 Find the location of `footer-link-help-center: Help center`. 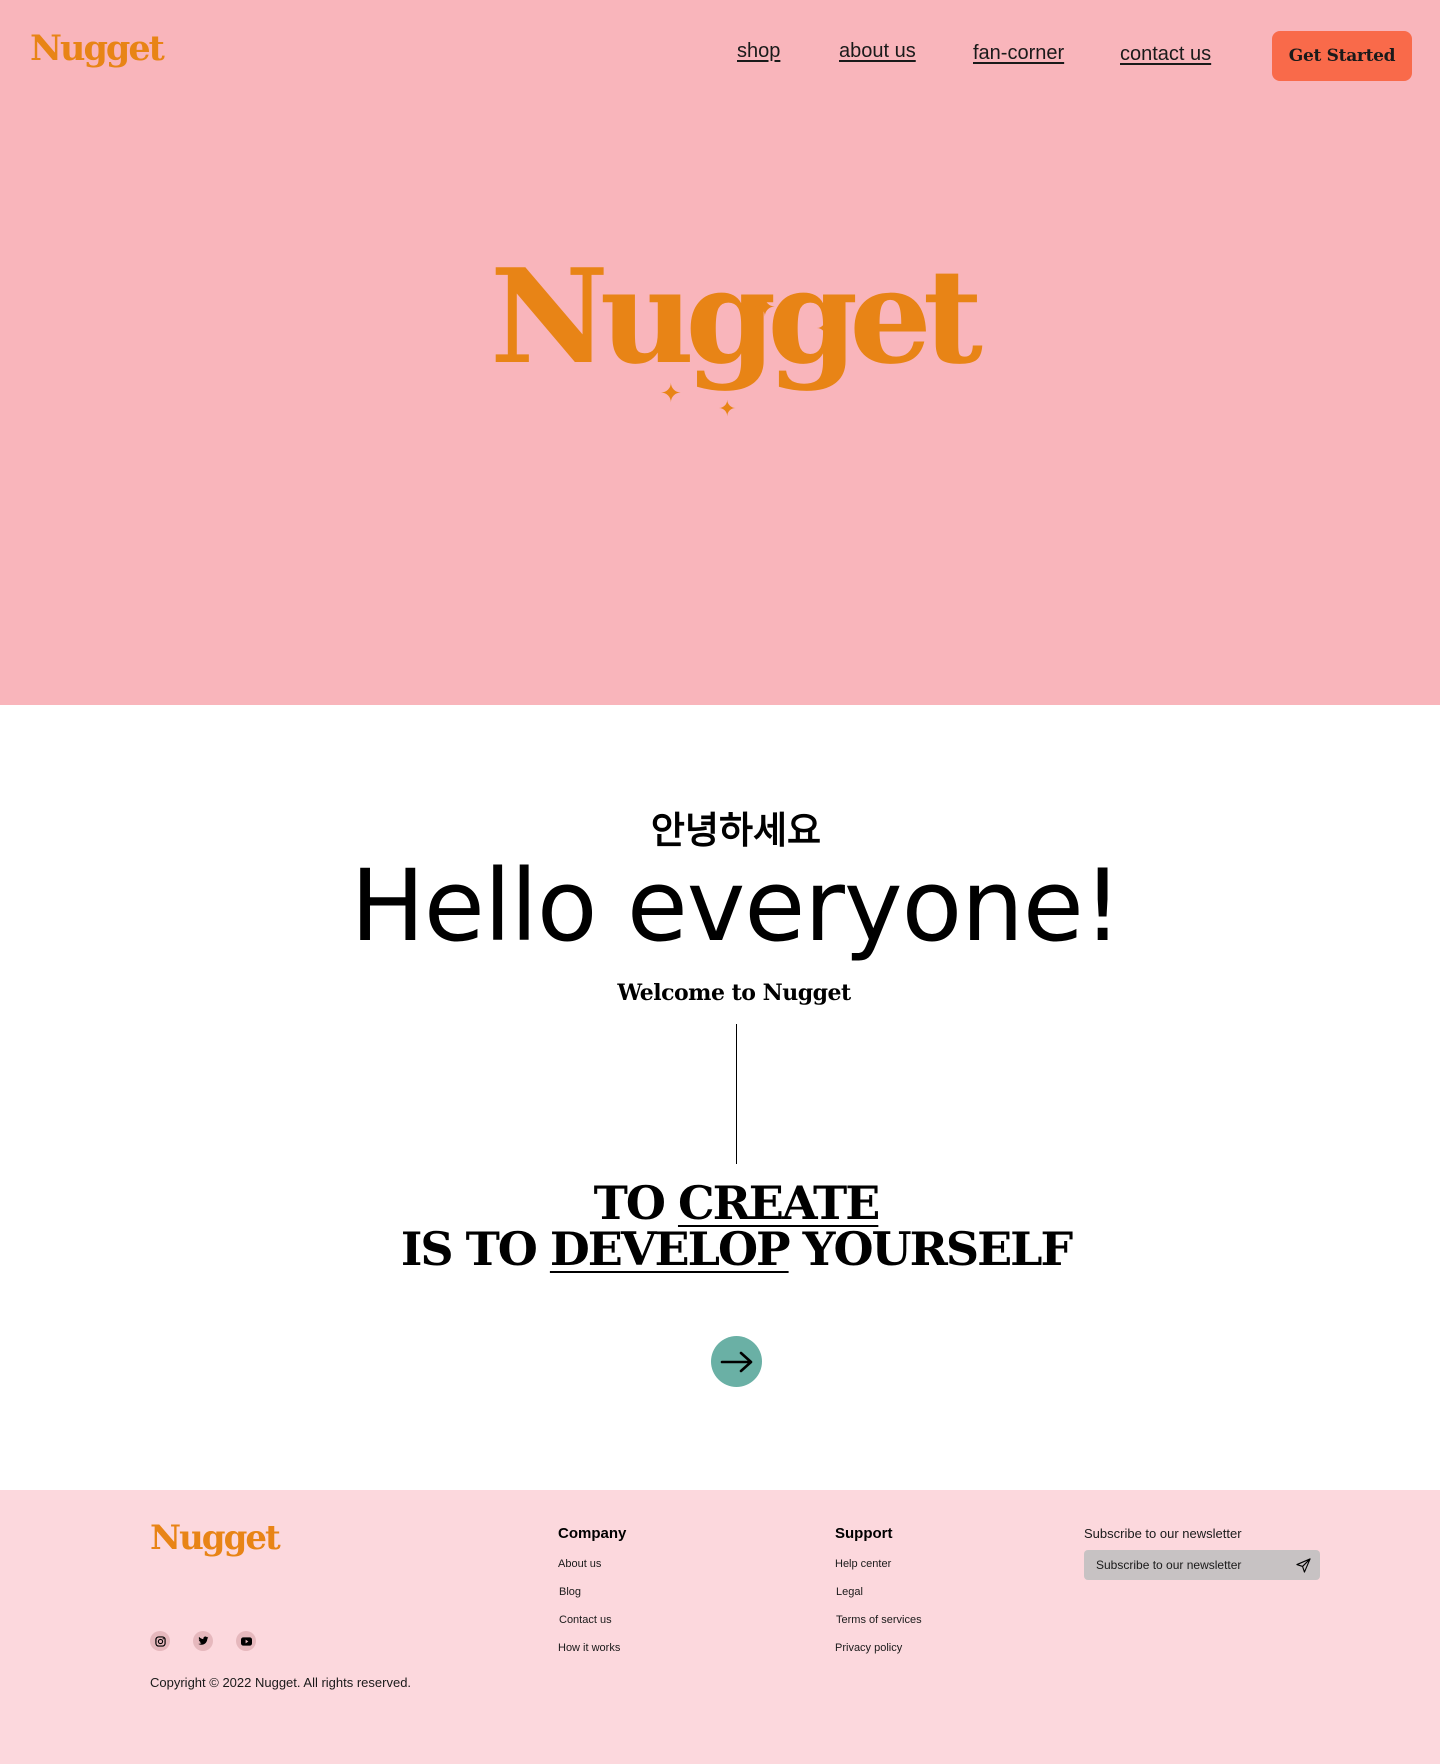

footer-link-help-center: Help center is located at coordinates (863, 1564).